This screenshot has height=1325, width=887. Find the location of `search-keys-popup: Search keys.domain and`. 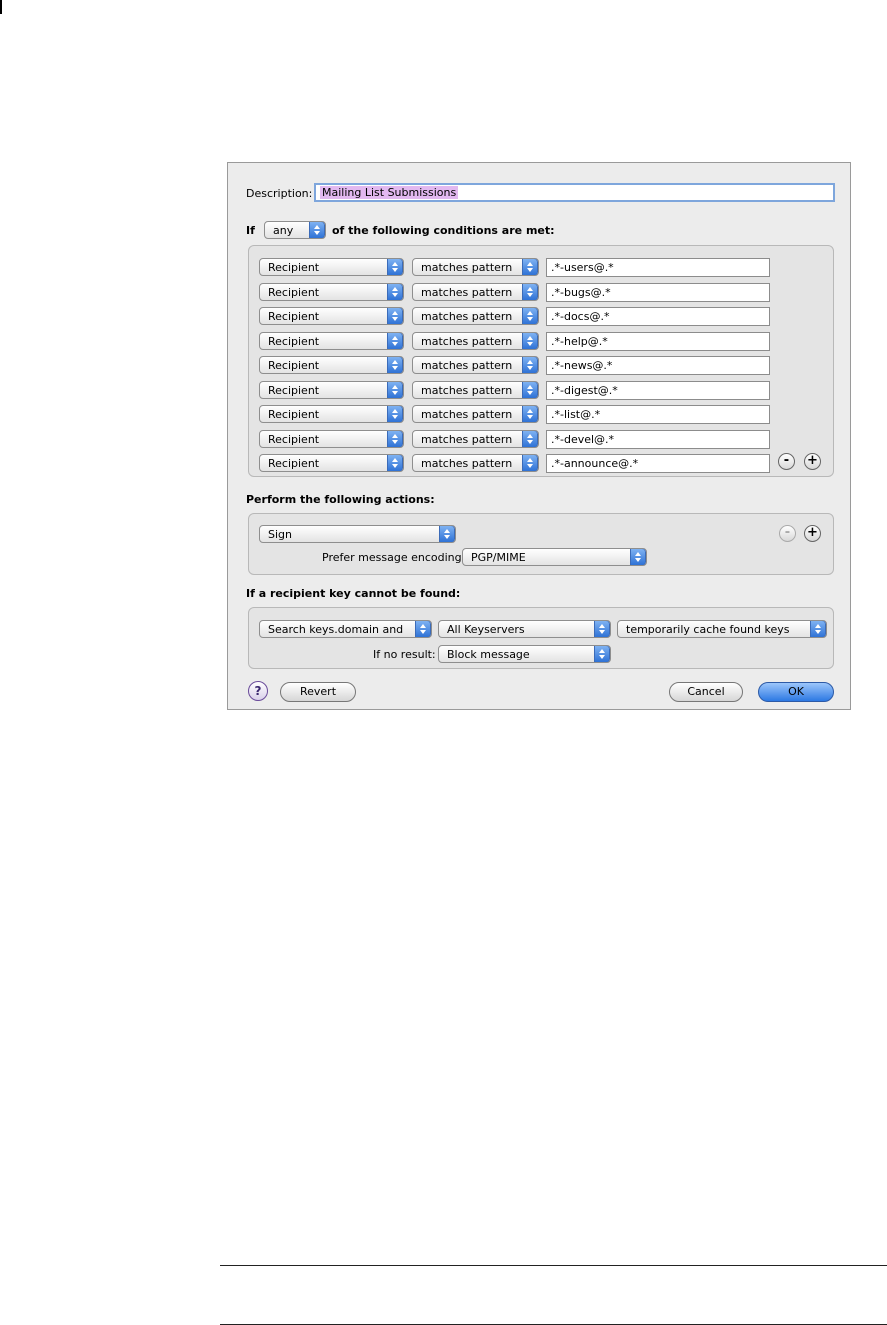

search-keys-popup: Search keys.domain and is located at coordinates (345, 629).